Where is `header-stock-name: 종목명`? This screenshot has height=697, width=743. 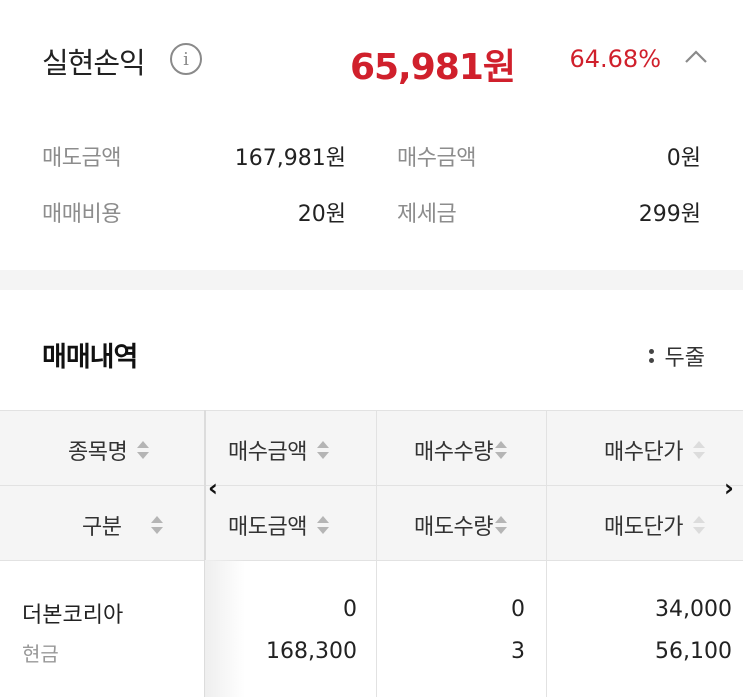 header-stock-name: 종목명 is located at coordinates (109, 450).